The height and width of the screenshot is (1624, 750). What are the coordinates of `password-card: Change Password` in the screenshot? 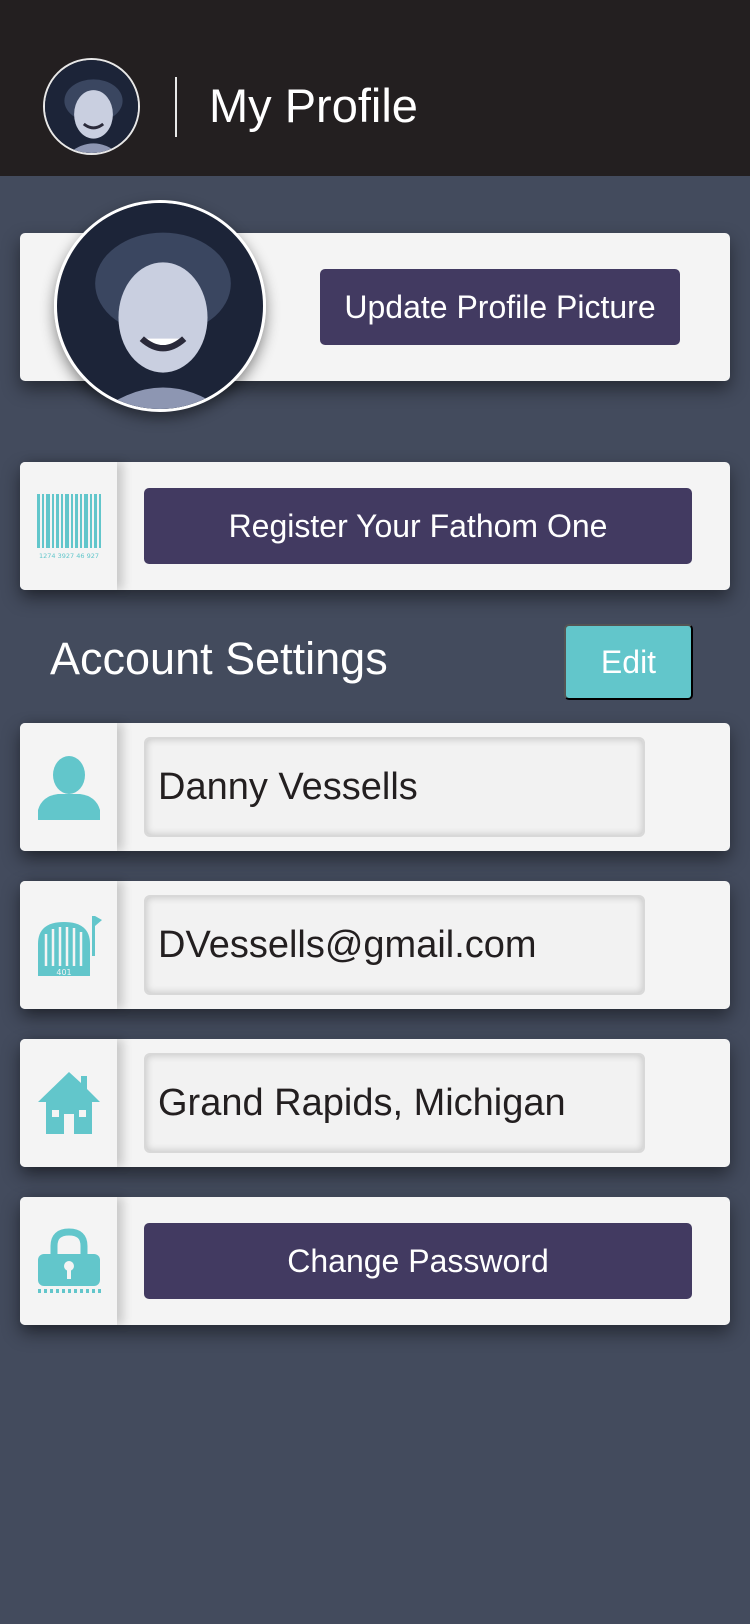 It's located at (375, 1261).